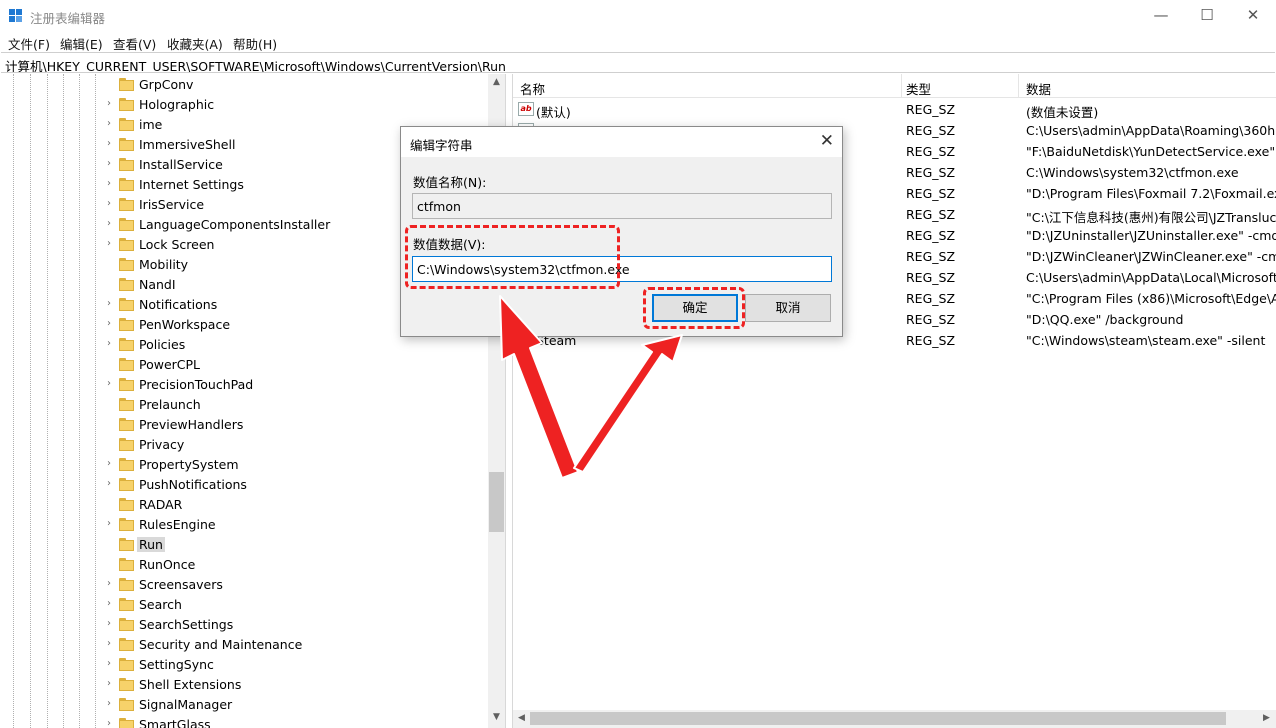 This screenshot has height=728, width=1276. Describe the element at coordinates (496, 502) in the screenshot. I see `tree-scroll-thumb` at that location.